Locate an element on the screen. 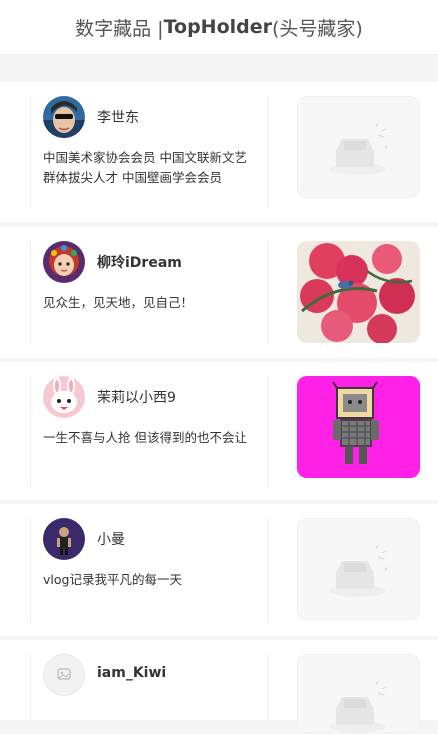 The image size is (438, 734). holder-card: iam_Kiwi is located at coordinates (219, 687).